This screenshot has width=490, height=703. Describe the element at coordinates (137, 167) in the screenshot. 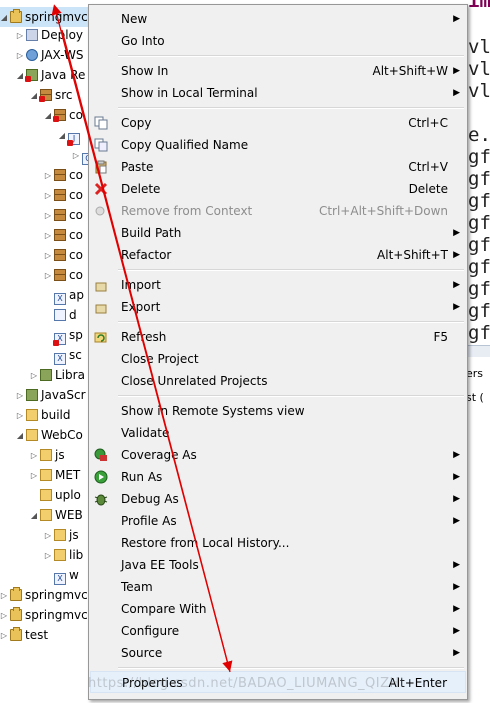

I see `menu-item-label: Paste` at that location.